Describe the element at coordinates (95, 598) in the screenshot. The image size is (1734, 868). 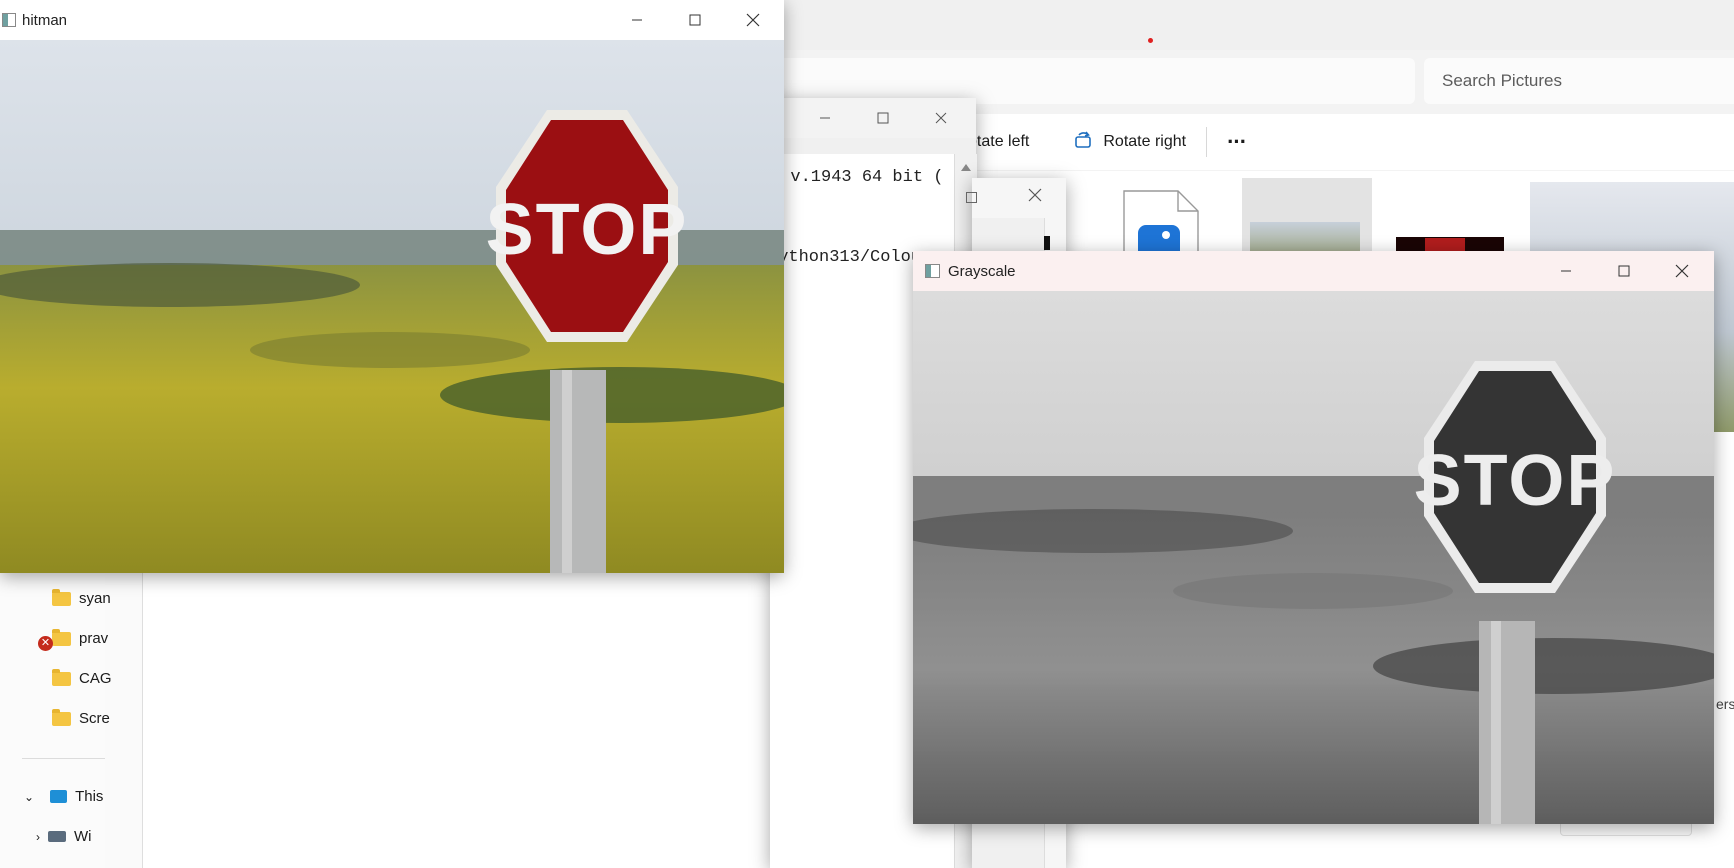
I see `nav-item-label: syan` at that location.